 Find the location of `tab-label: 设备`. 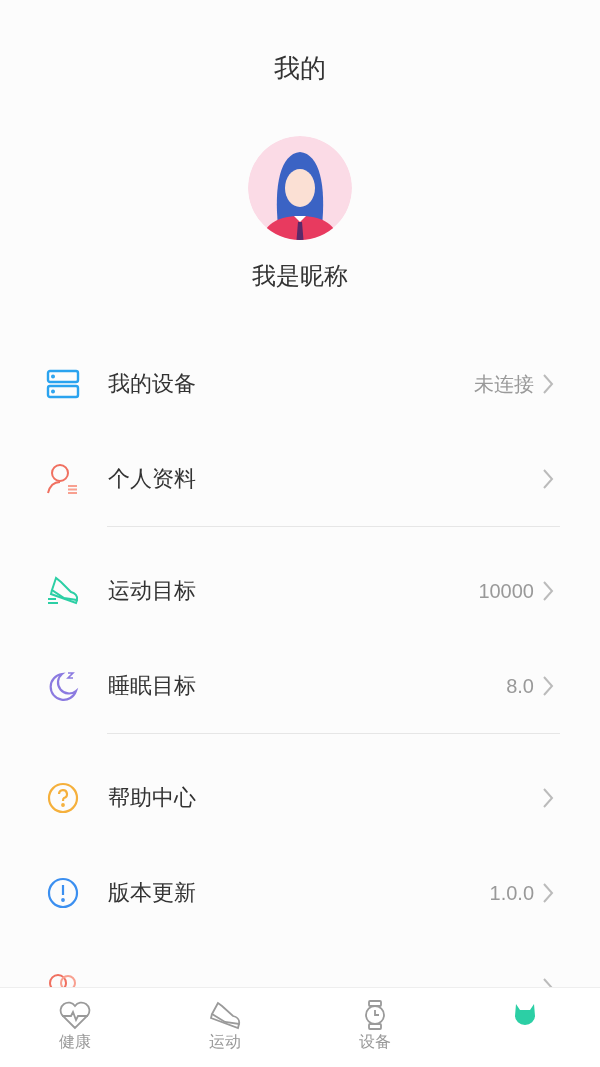

tab-label: 设备 is located at coordinates (375, 1042).